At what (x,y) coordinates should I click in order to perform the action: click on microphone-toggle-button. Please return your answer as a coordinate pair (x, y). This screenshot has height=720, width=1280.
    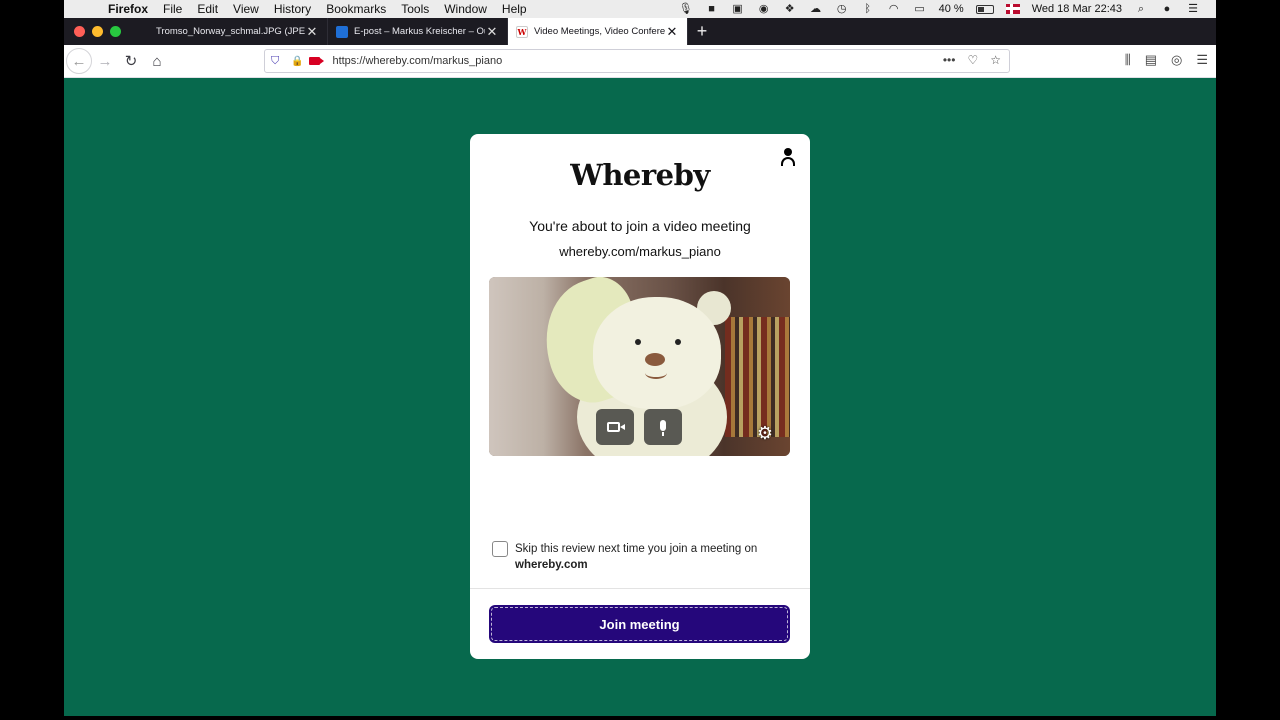
    Looking at the image, I should click on (663, 427).